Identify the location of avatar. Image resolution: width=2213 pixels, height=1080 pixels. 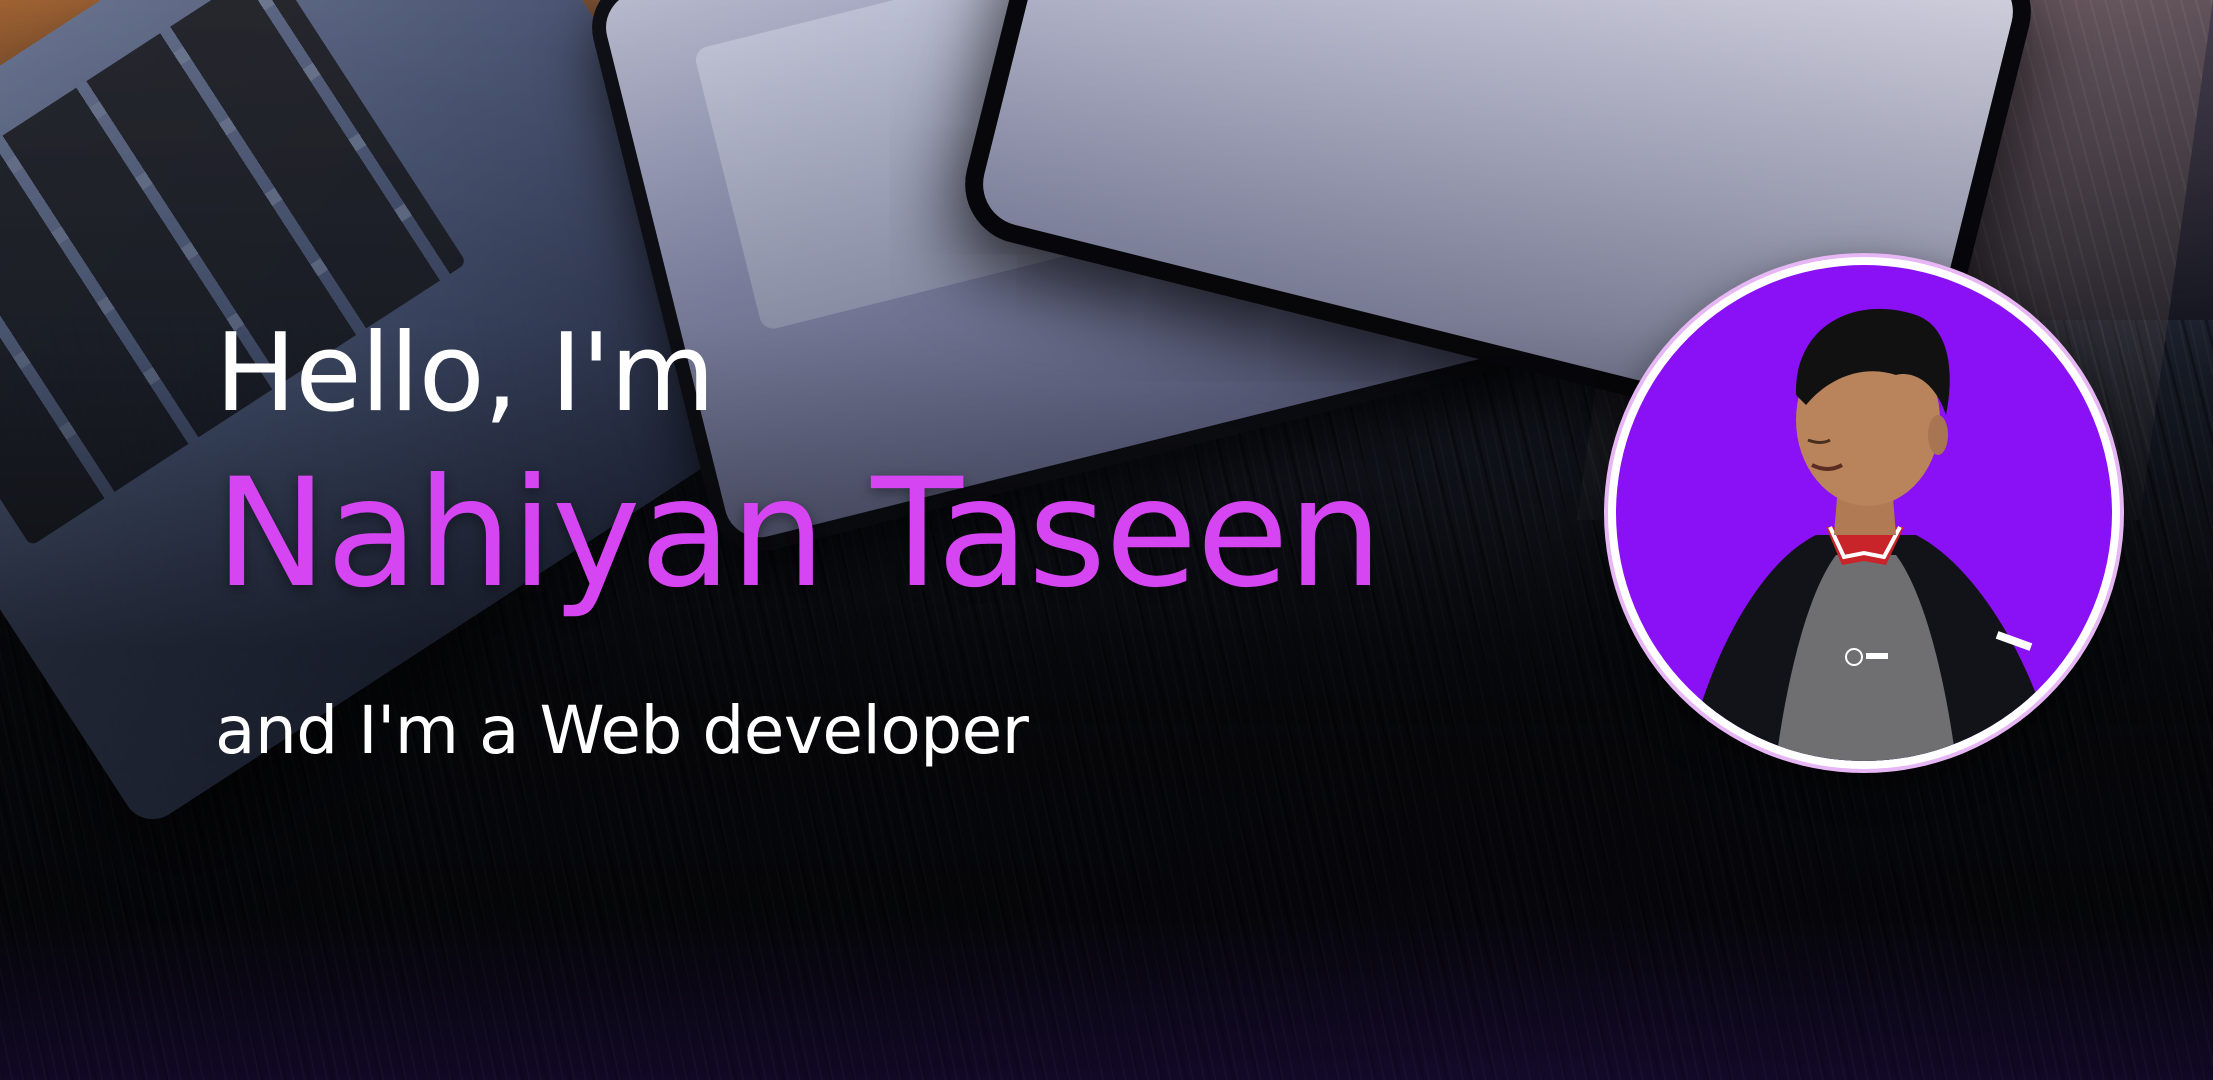
(1864, 513).